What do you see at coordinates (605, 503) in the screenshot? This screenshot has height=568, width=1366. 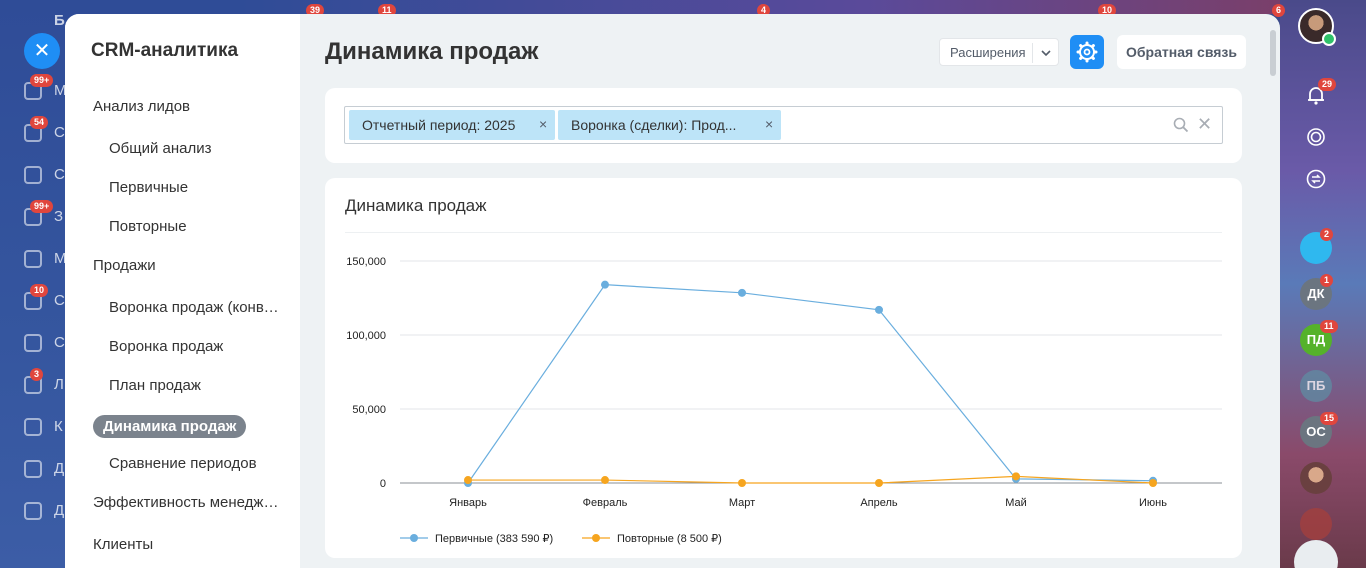 I see `x-tick-label: Февраль` at bounding box center [605, 503].